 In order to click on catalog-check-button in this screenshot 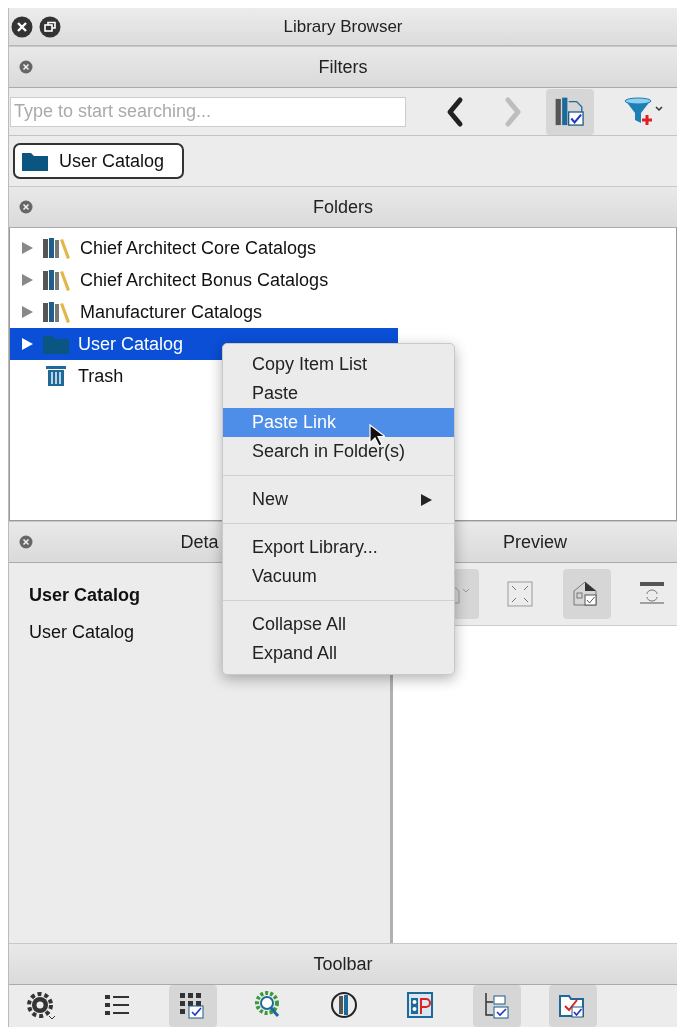, I will do `click(570, 111)`.